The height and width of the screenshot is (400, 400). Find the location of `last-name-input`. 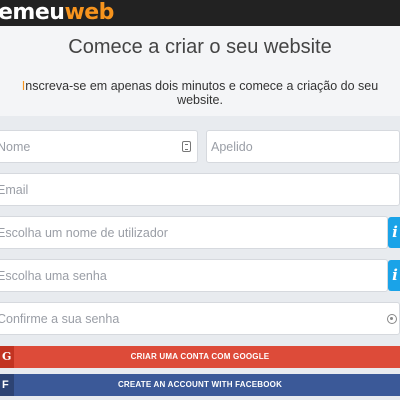

last-name-input is located at coordinates (303, 146).